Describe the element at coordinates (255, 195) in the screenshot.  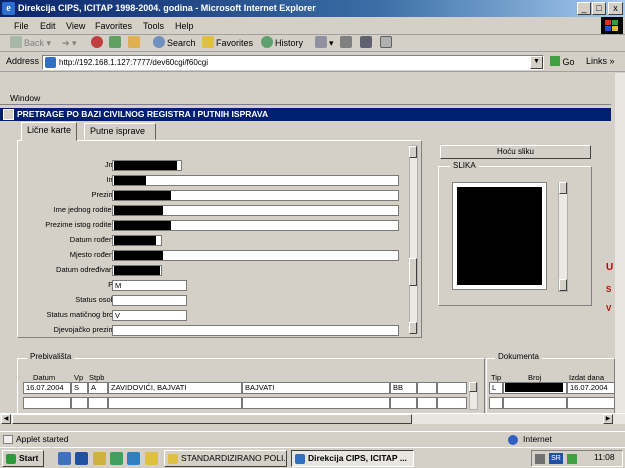
I see `prezime-field` at that location.